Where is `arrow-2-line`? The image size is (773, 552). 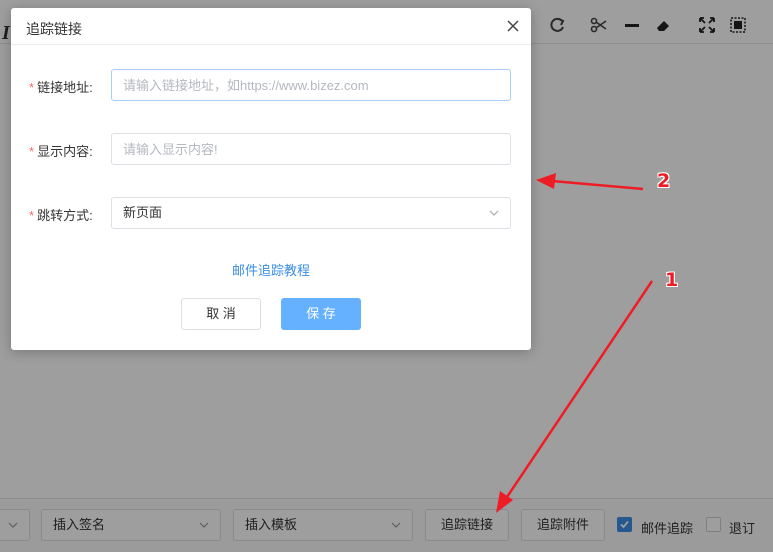 arrow-2-line is located at coordinates (597, 185).